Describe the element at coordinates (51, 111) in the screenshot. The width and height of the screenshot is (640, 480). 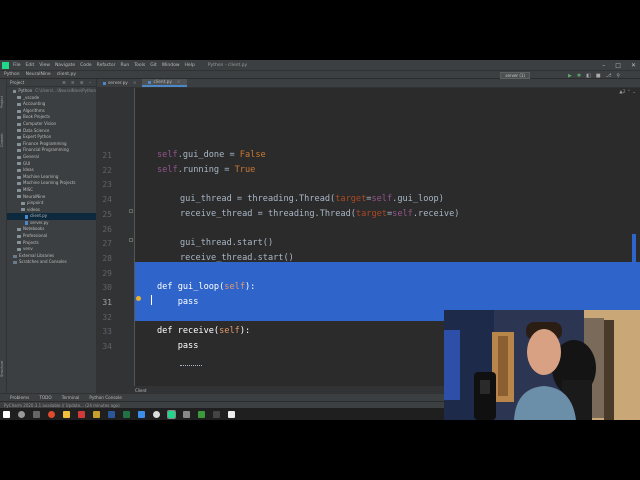
I see `project-tree-item: Algorithms` at that location.